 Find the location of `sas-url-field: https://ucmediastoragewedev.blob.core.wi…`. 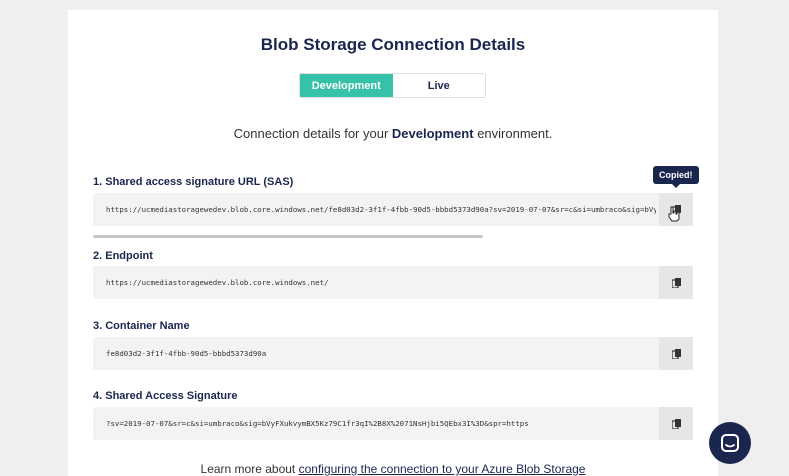

sas-url-field: https://ucmediastoragewedev.blob.core.wi… is located at coordinates (393, 209).